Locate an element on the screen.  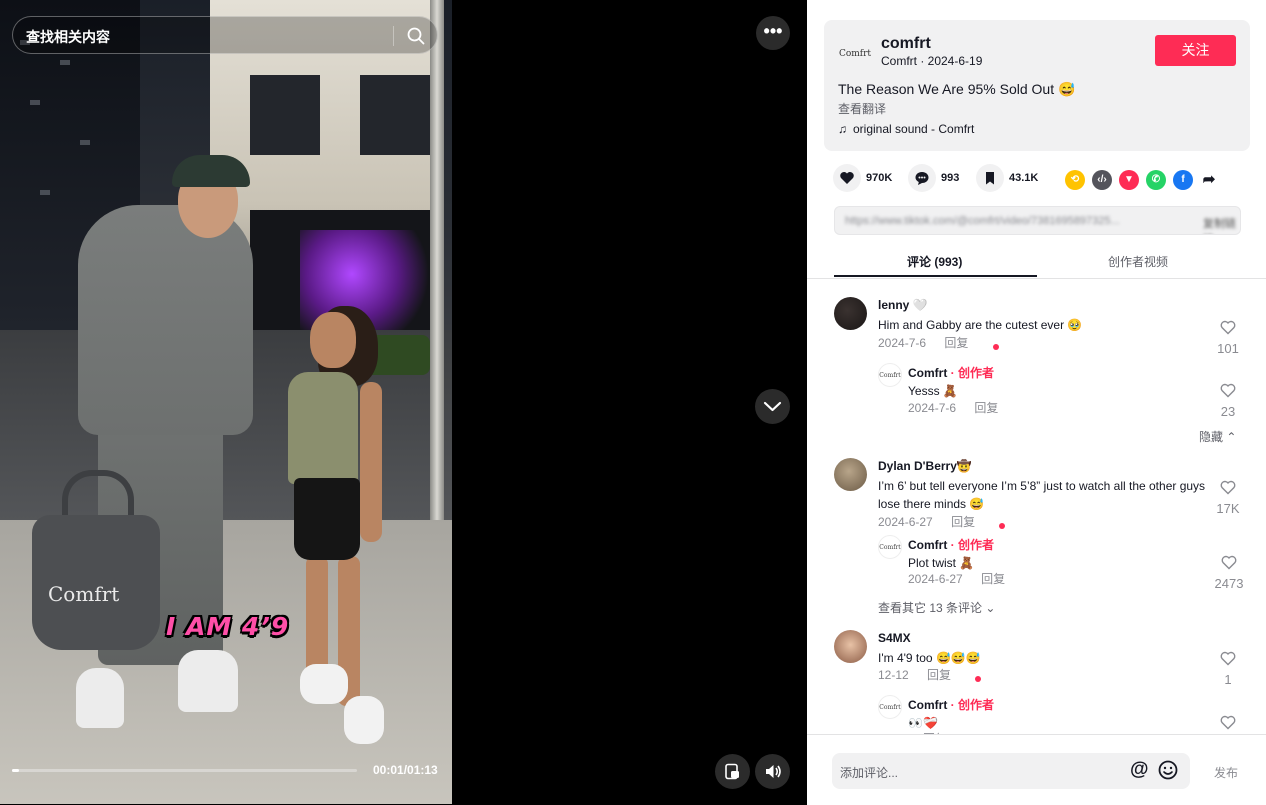
comment-text: Yesss 🧸 is located at coordinates (933, 391).